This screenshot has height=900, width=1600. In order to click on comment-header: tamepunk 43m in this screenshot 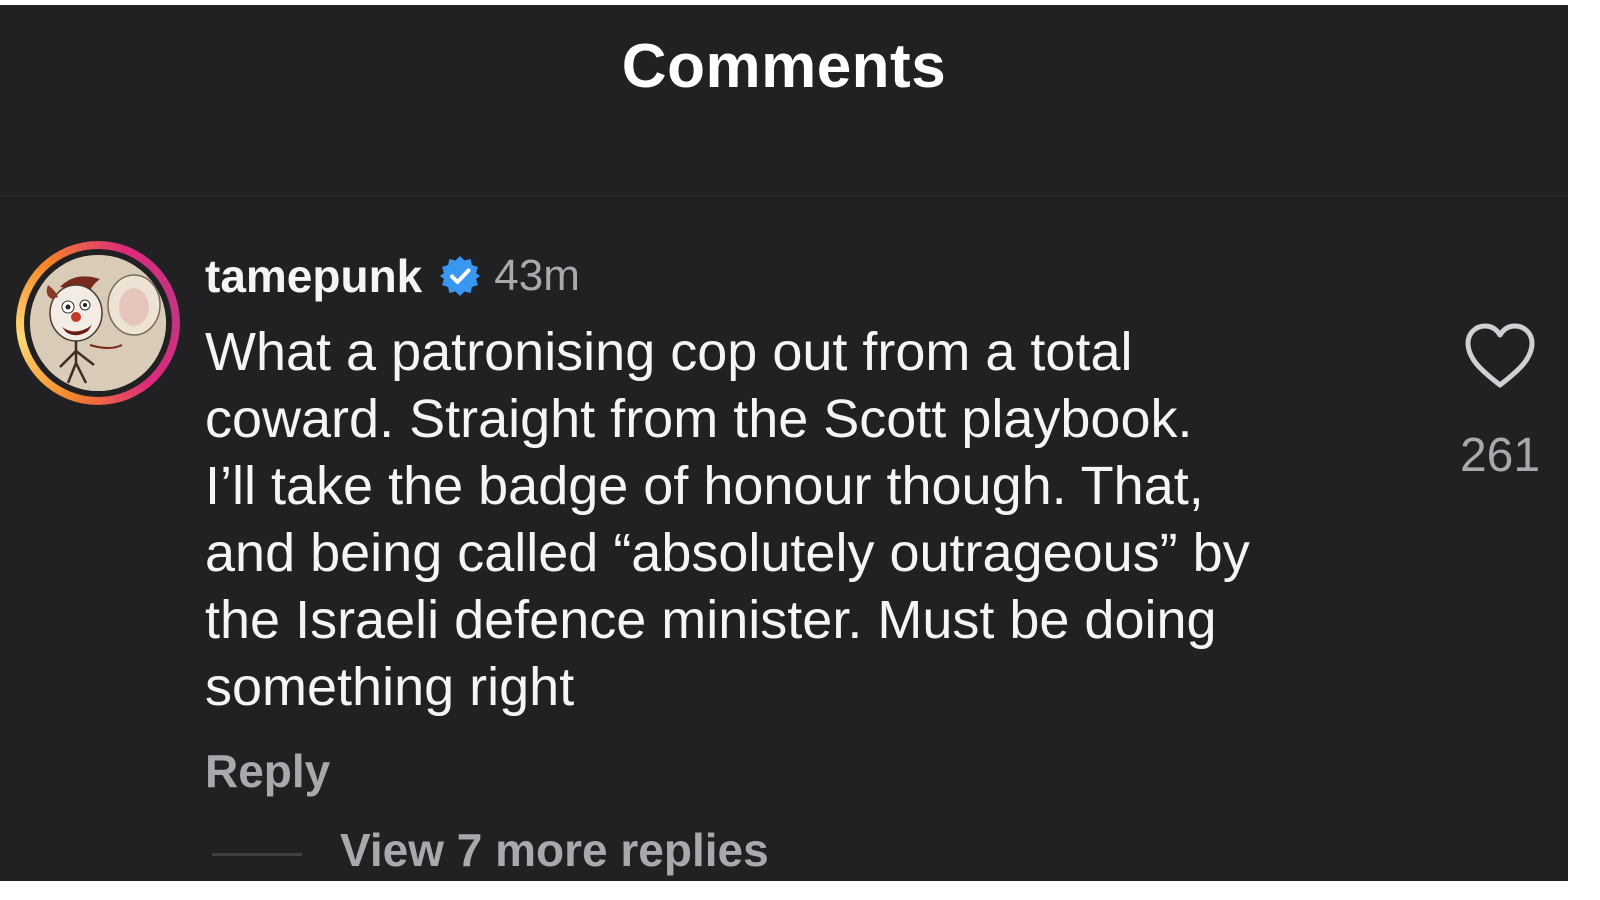, I will do `click(392, 276)`.